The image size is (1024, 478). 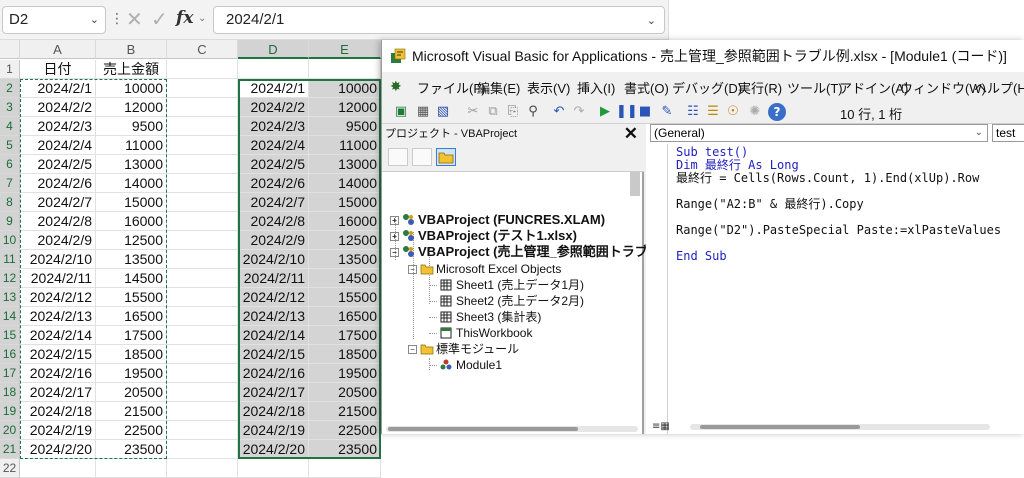 I want to click on code-line: End Sub, so click(x=701, y=256).